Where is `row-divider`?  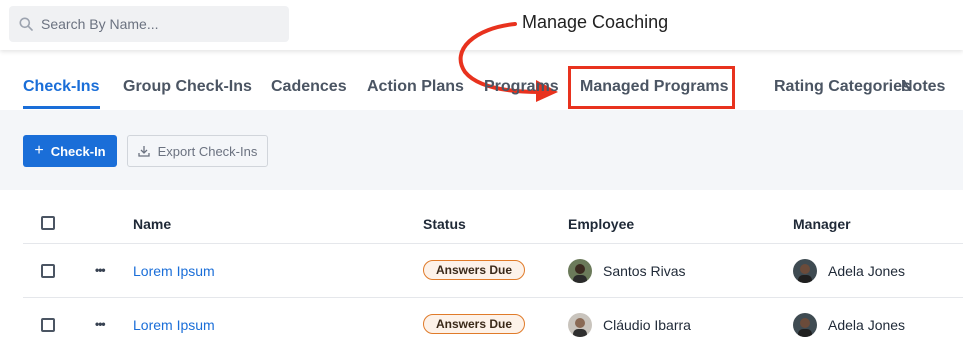
row-divider is located at coordinates (493, 297).